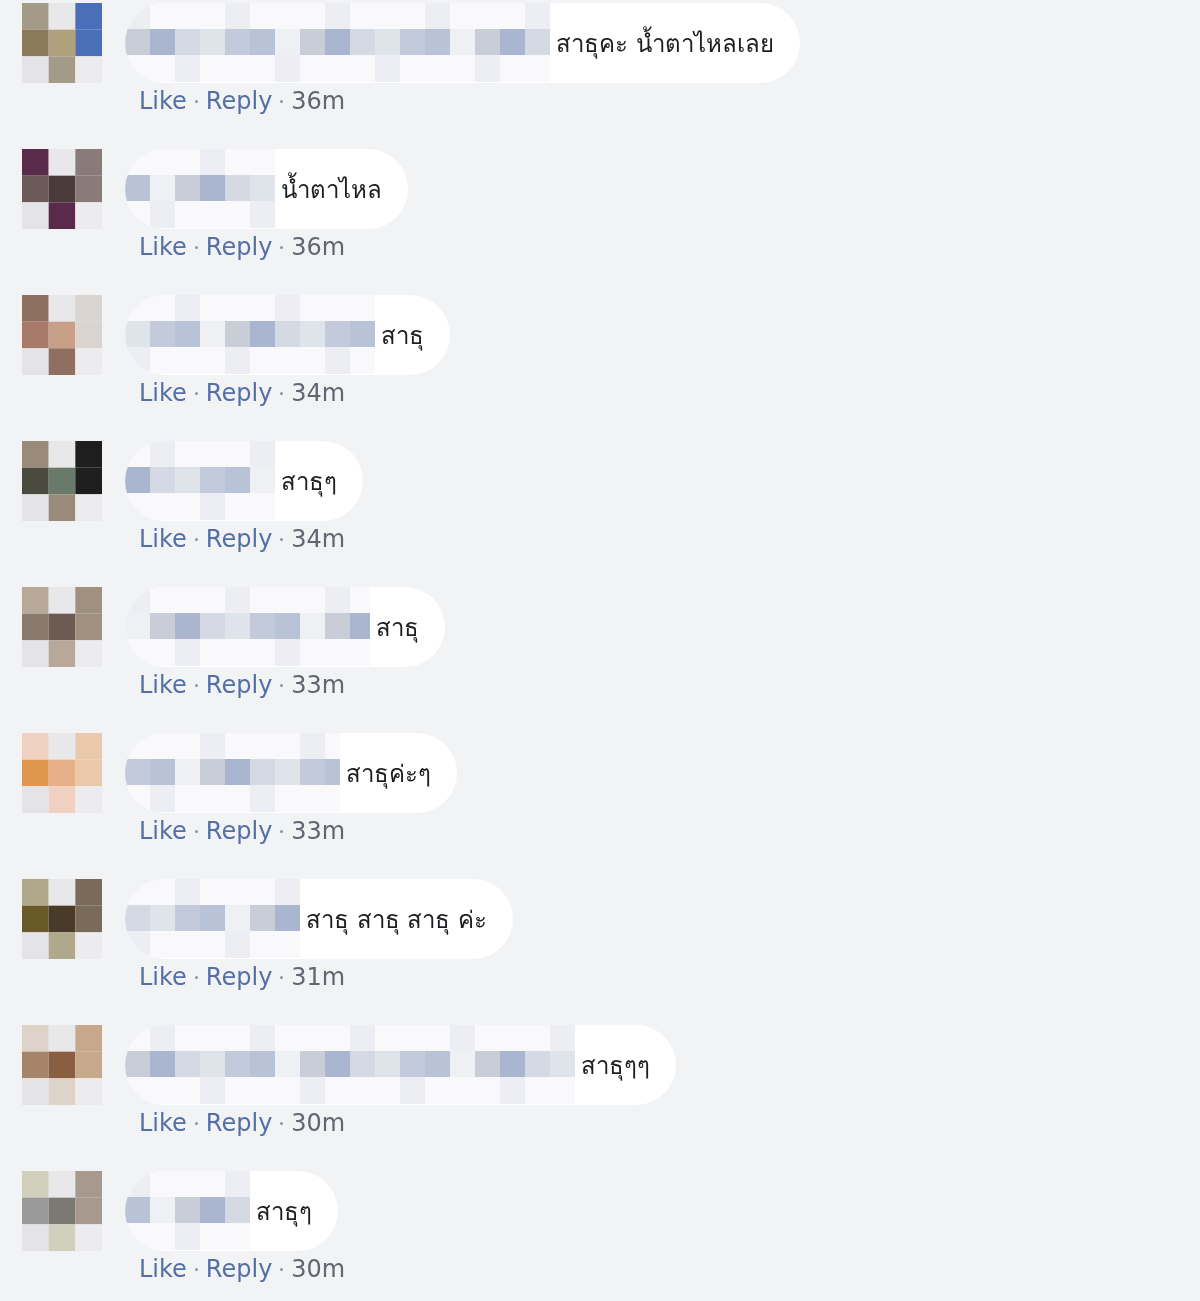 The width and height of the screenshot is (1200, 1301). Describe the element at coordinates (615, 1066) in the screenshot. I see `comment-text: สาธุๆๆ` at that location.